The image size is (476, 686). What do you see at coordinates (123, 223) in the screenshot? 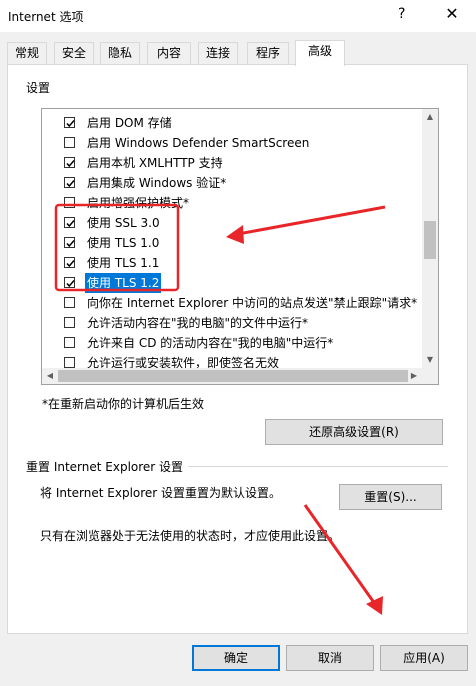
I see `setting-label: 使用 SSL 3.0` at bounding box center [123, 223].